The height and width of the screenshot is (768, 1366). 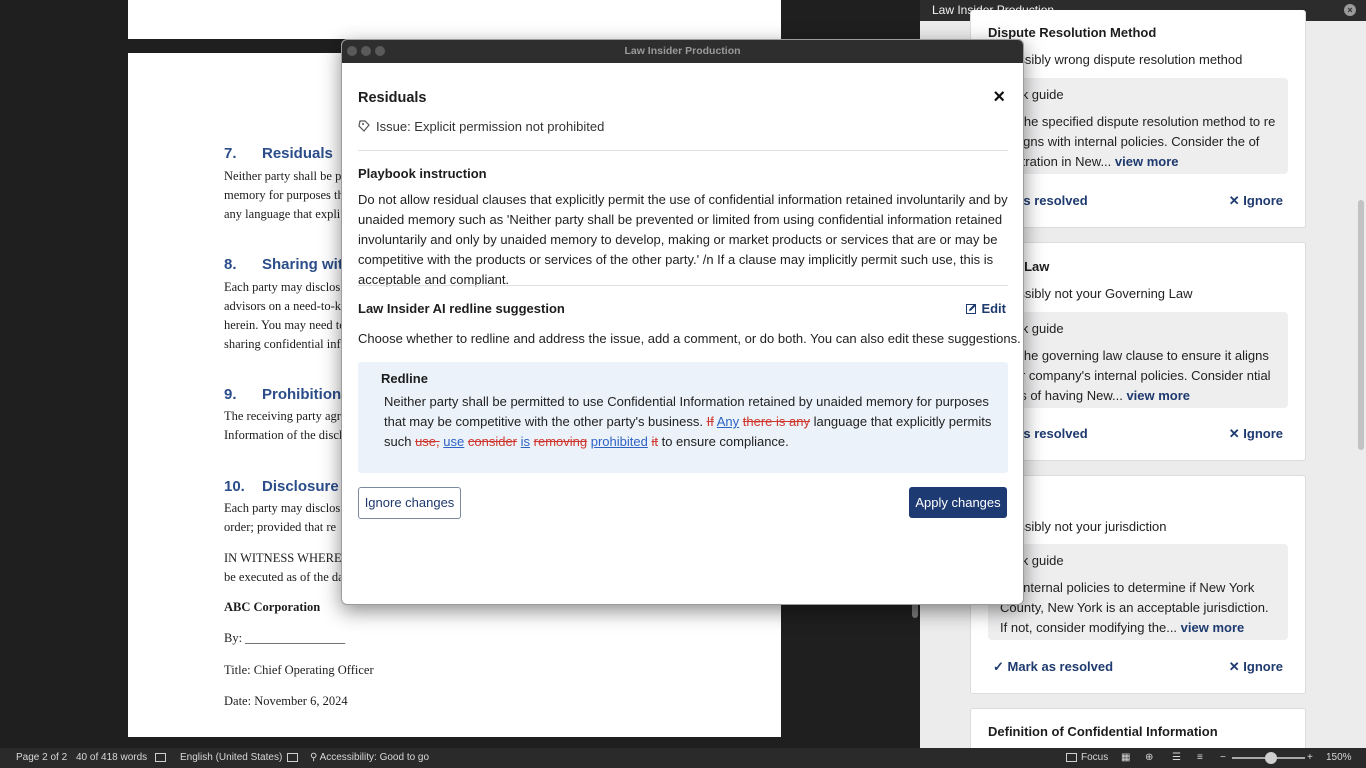 I want to click on dialog-window-title: Law Insider Production, so click(x=682, y=51).